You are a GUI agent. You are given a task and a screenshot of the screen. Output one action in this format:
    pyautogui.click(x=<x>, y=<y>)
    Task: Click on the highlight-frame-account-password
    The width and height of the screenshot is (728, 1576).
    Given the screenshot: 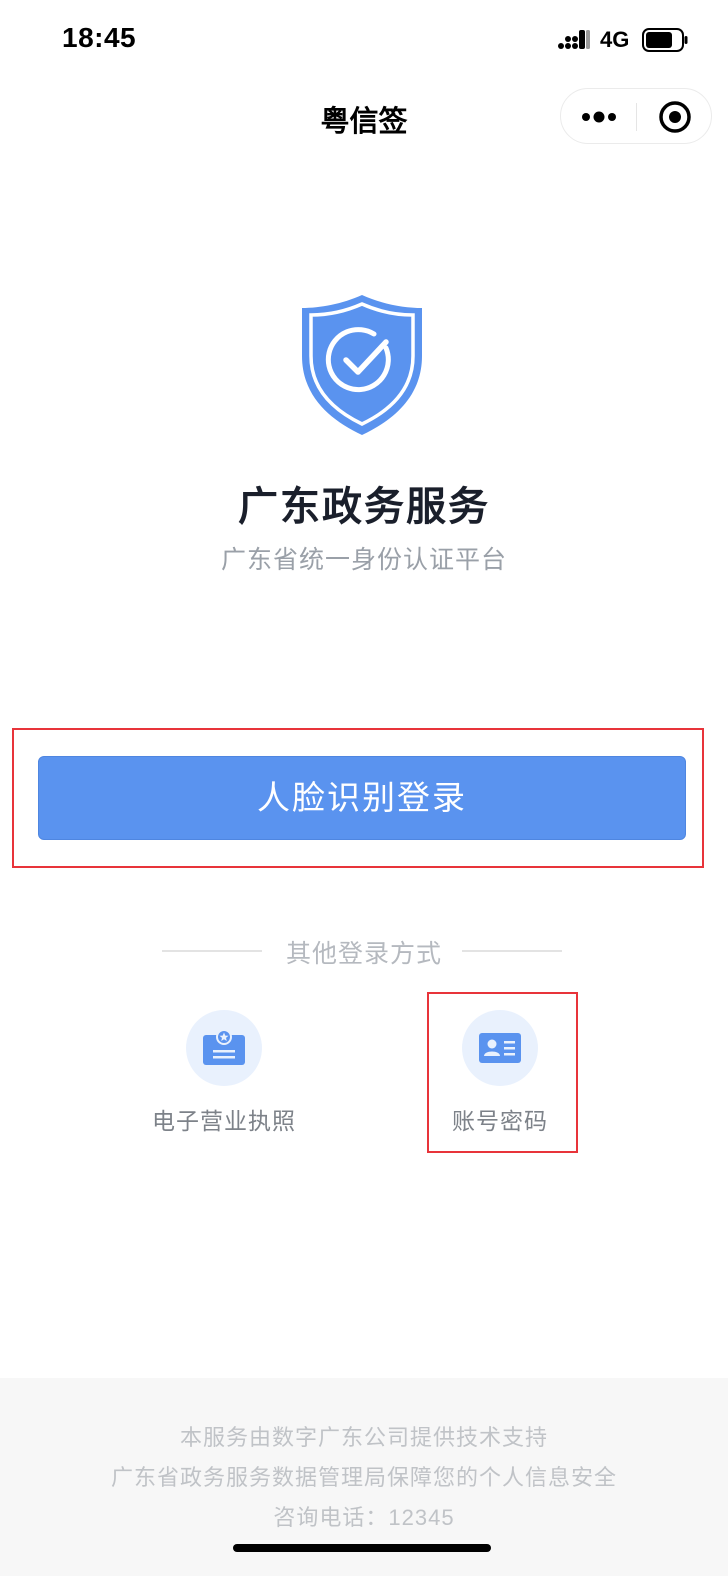 What is the action you would take?
    pyautogui.click(x=502, y=1072)
    